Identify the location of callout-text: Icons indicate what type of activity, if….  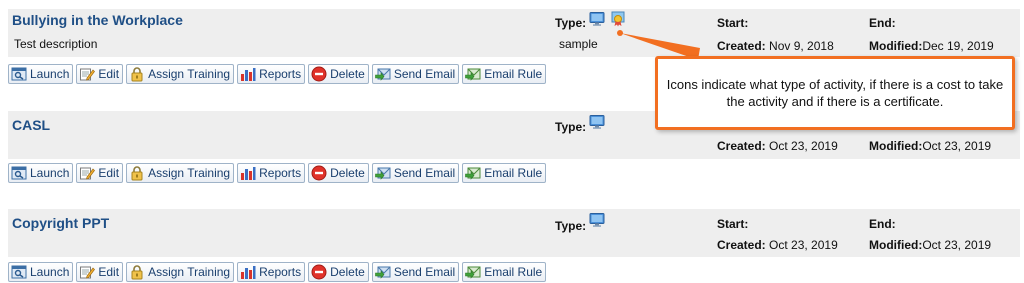
(835, 93).